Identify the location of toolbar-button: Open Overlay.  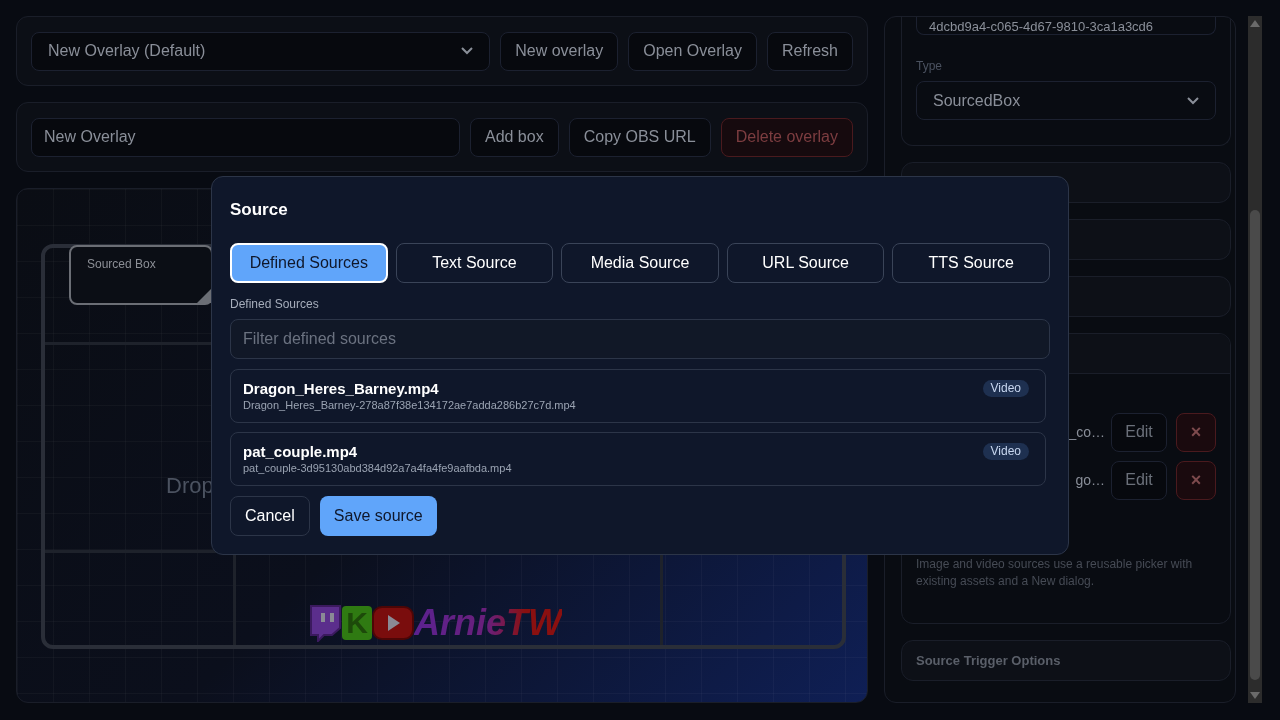
(692, 51).